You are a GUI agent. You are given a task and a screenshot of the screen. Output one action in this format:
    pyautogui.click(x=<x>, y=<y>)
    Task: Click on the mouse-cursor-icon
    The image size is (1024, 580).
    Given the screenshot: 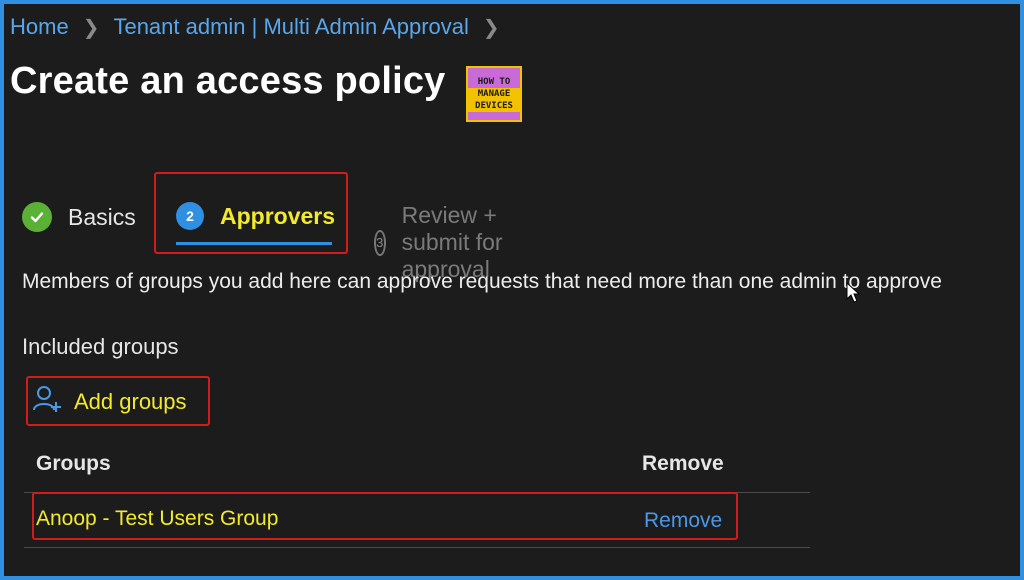 What is the action you would take?
    pyautogui.click(x=853, y=295)
    